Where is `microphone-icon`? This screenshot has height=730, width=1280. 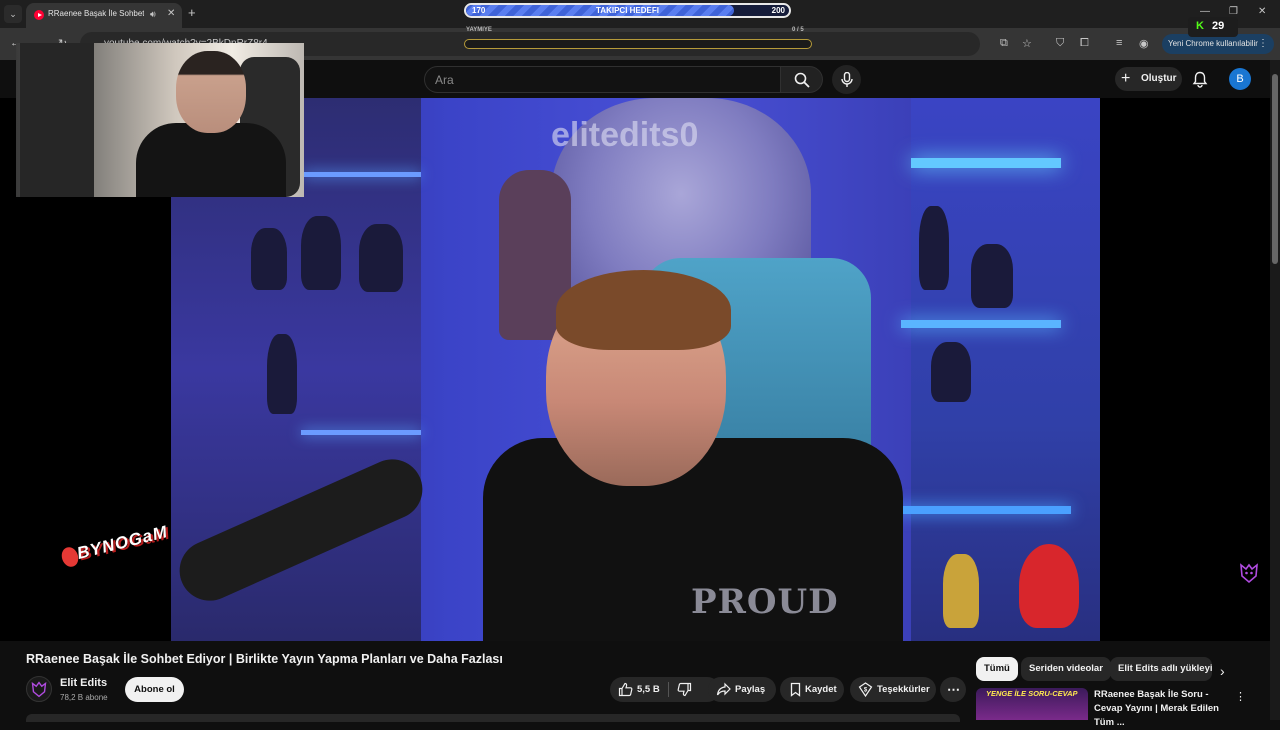
microphone-icon is located at coordinates (847, 79).